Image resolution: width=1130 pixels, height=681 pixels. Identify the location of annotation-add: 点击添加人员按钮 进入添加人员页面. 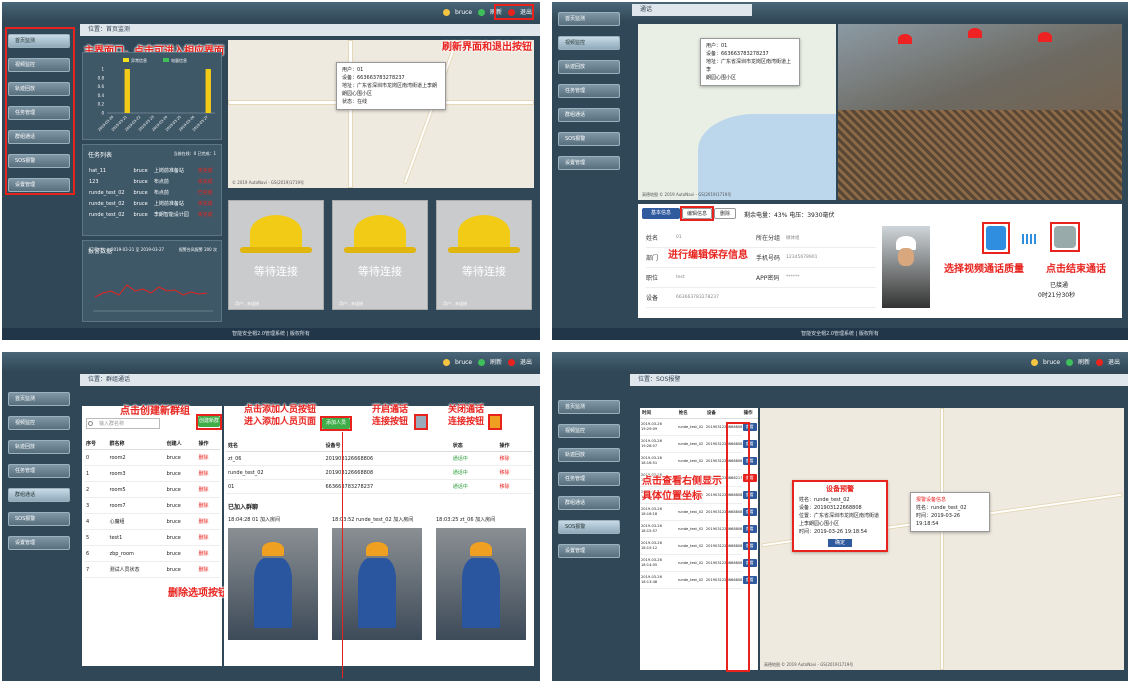
(280, 416).